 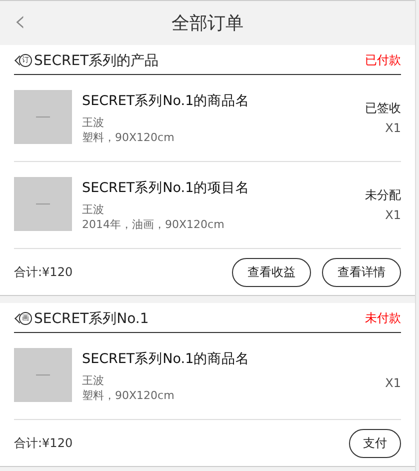 What do you see at coordinates (383, 60) in the screenshot?
I see `payment-status: 已付款` at bounding box center [383, 60].